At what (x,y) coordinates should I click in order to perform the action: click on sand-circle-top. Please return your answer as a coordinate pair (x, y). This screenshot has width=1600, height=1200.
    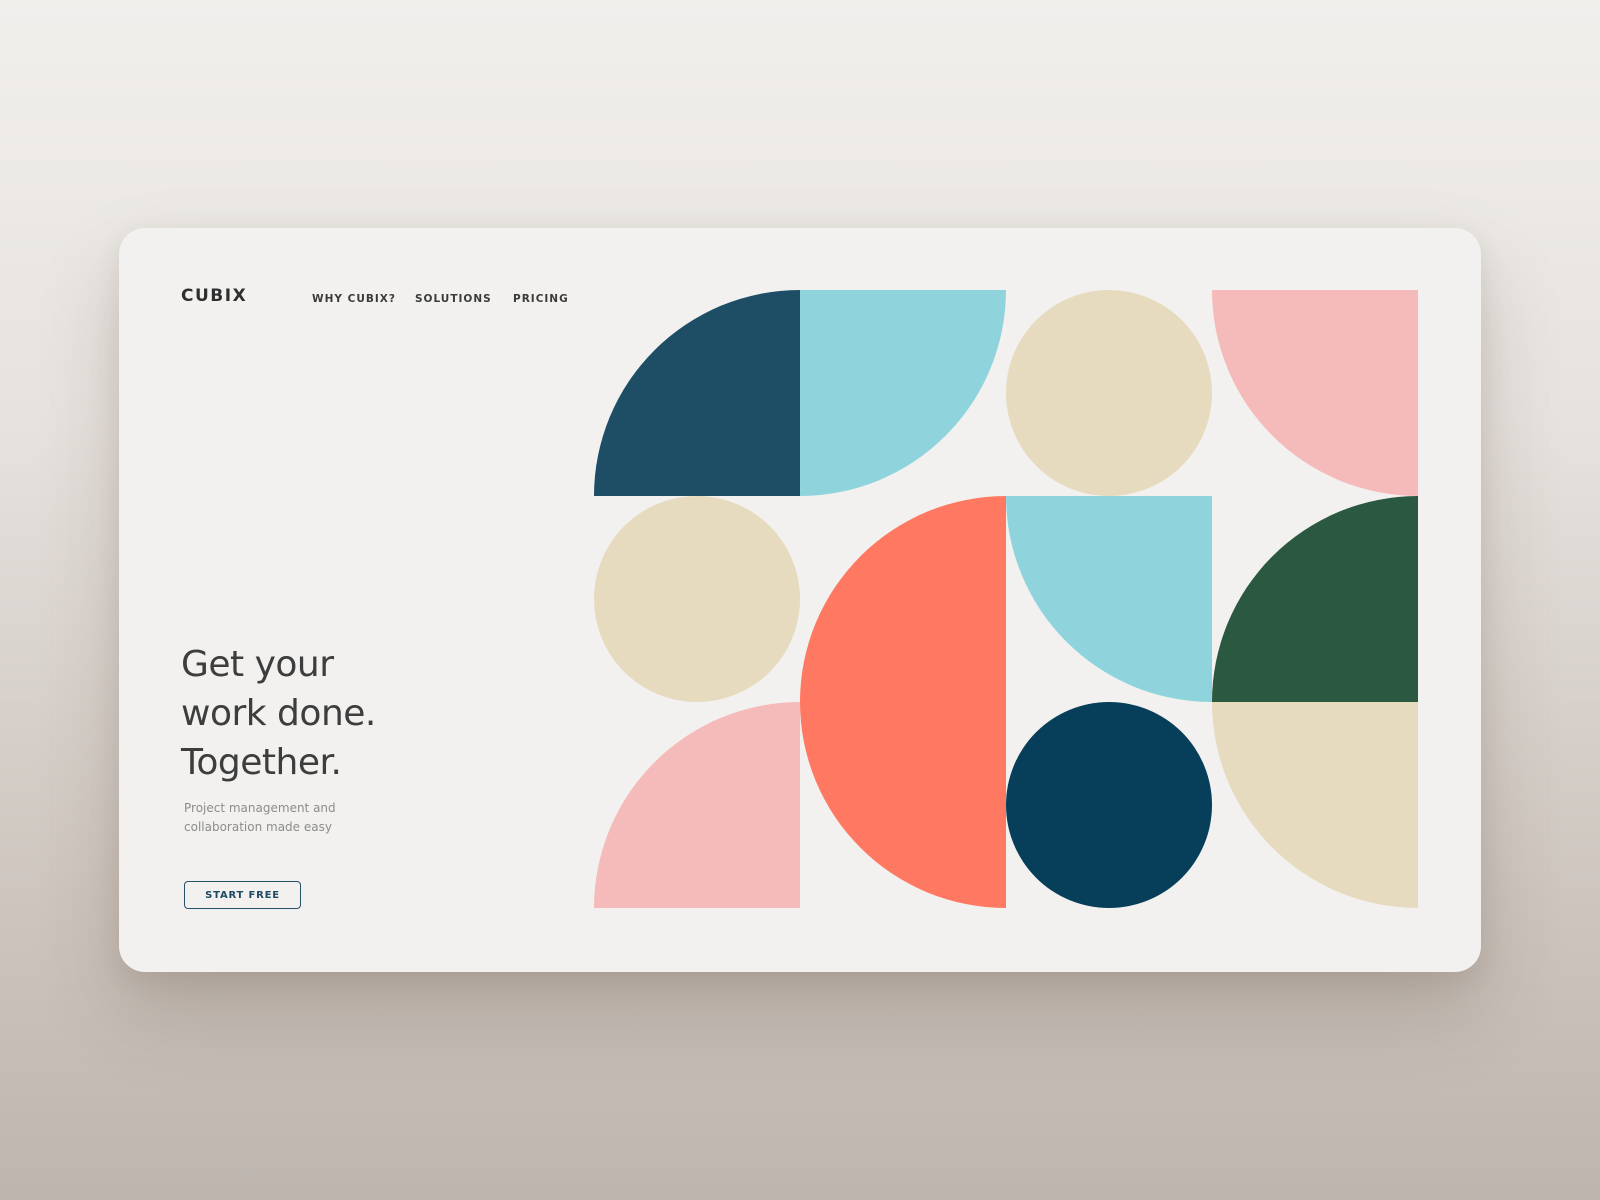
    Looking at the image, I should click on (1109, 393).